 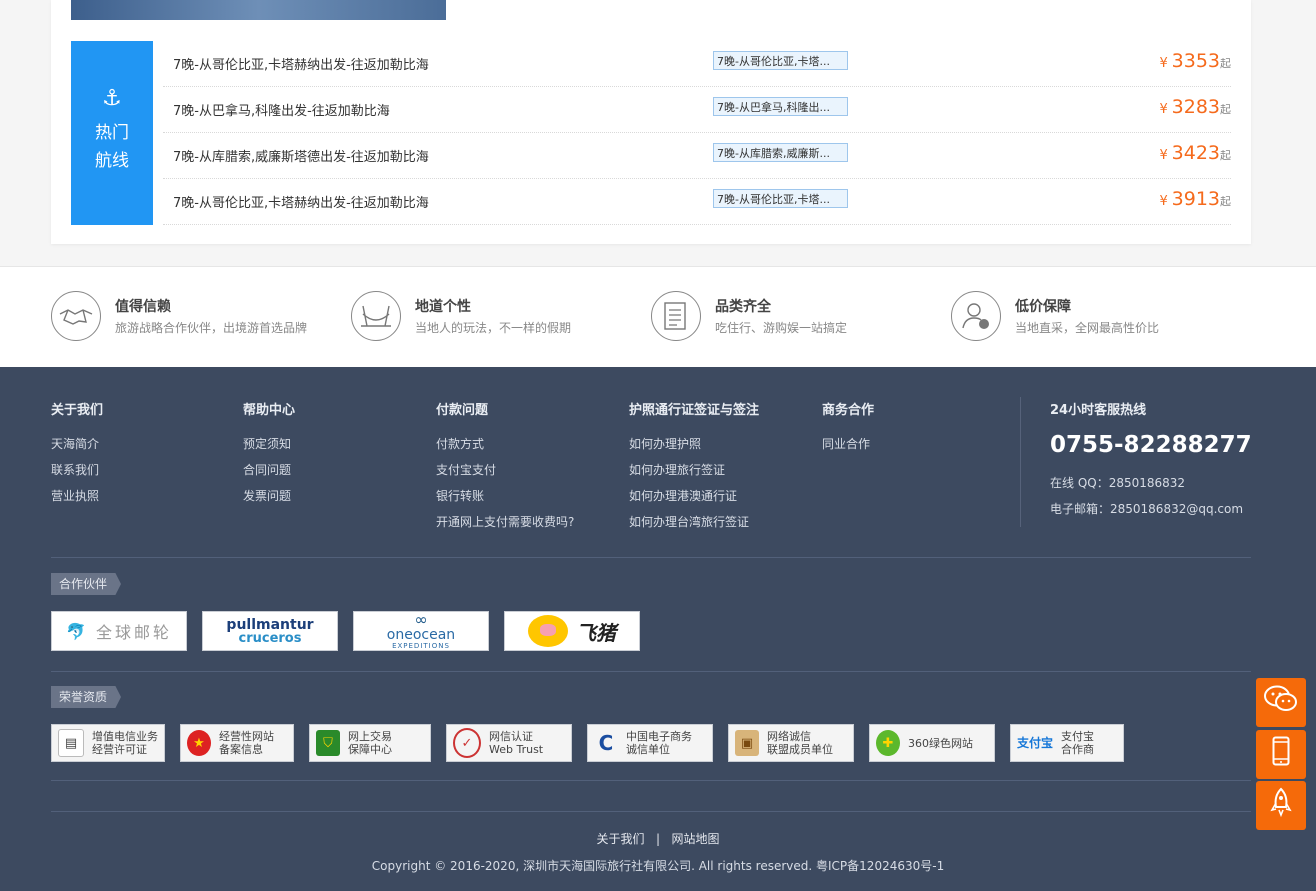 I want to click on honor-website-record: ★ 经营性网站 备案信息, so click(x=237, y=743).